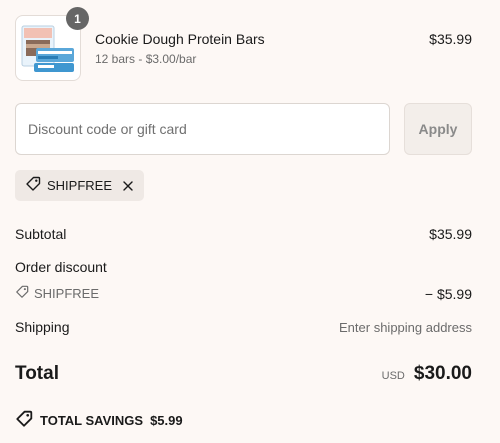 This screenshot has height=443, width=500. Describe the element at coordinates (243, 327) in the screenshot. I see `shipping-row: Shipping Enter shipping address` at that location.